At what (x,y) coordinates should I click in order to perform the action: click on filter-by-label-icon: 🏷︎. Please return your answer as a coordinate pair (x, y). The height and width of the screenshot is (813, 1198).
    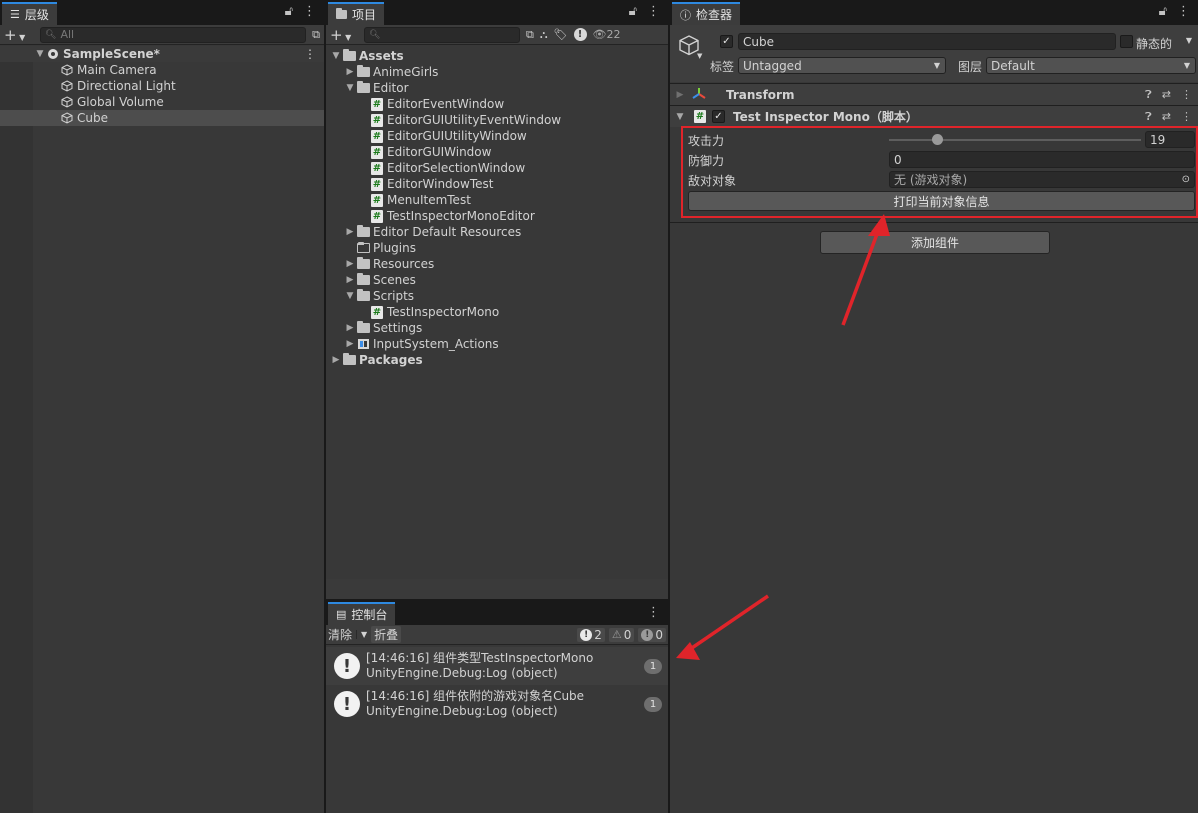
    Looking at the image, I should click on (561, 34).